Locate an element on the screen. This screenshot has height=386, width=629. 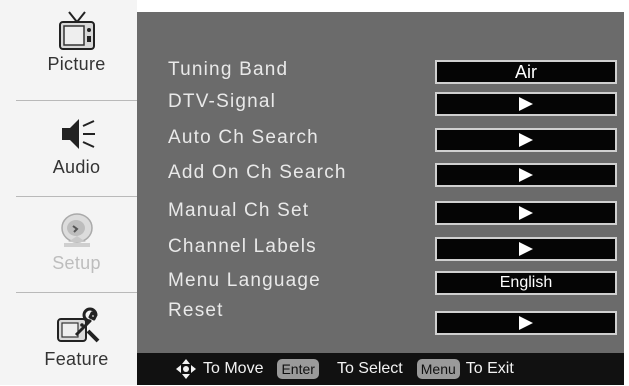
direction-pad-icon is located at coordinates (186, 369).